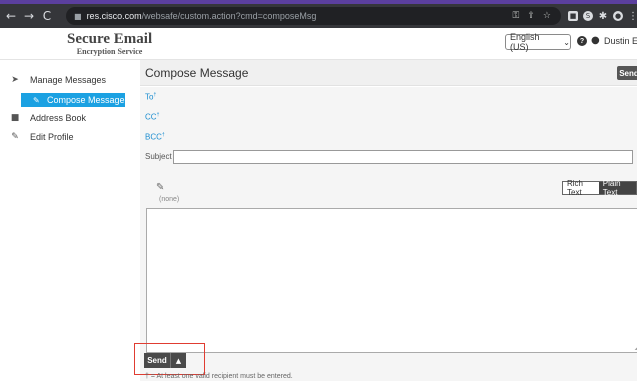 The width and height of the screenshot is (637, 381). I want to click on to-field: To†, so click(388, 97).